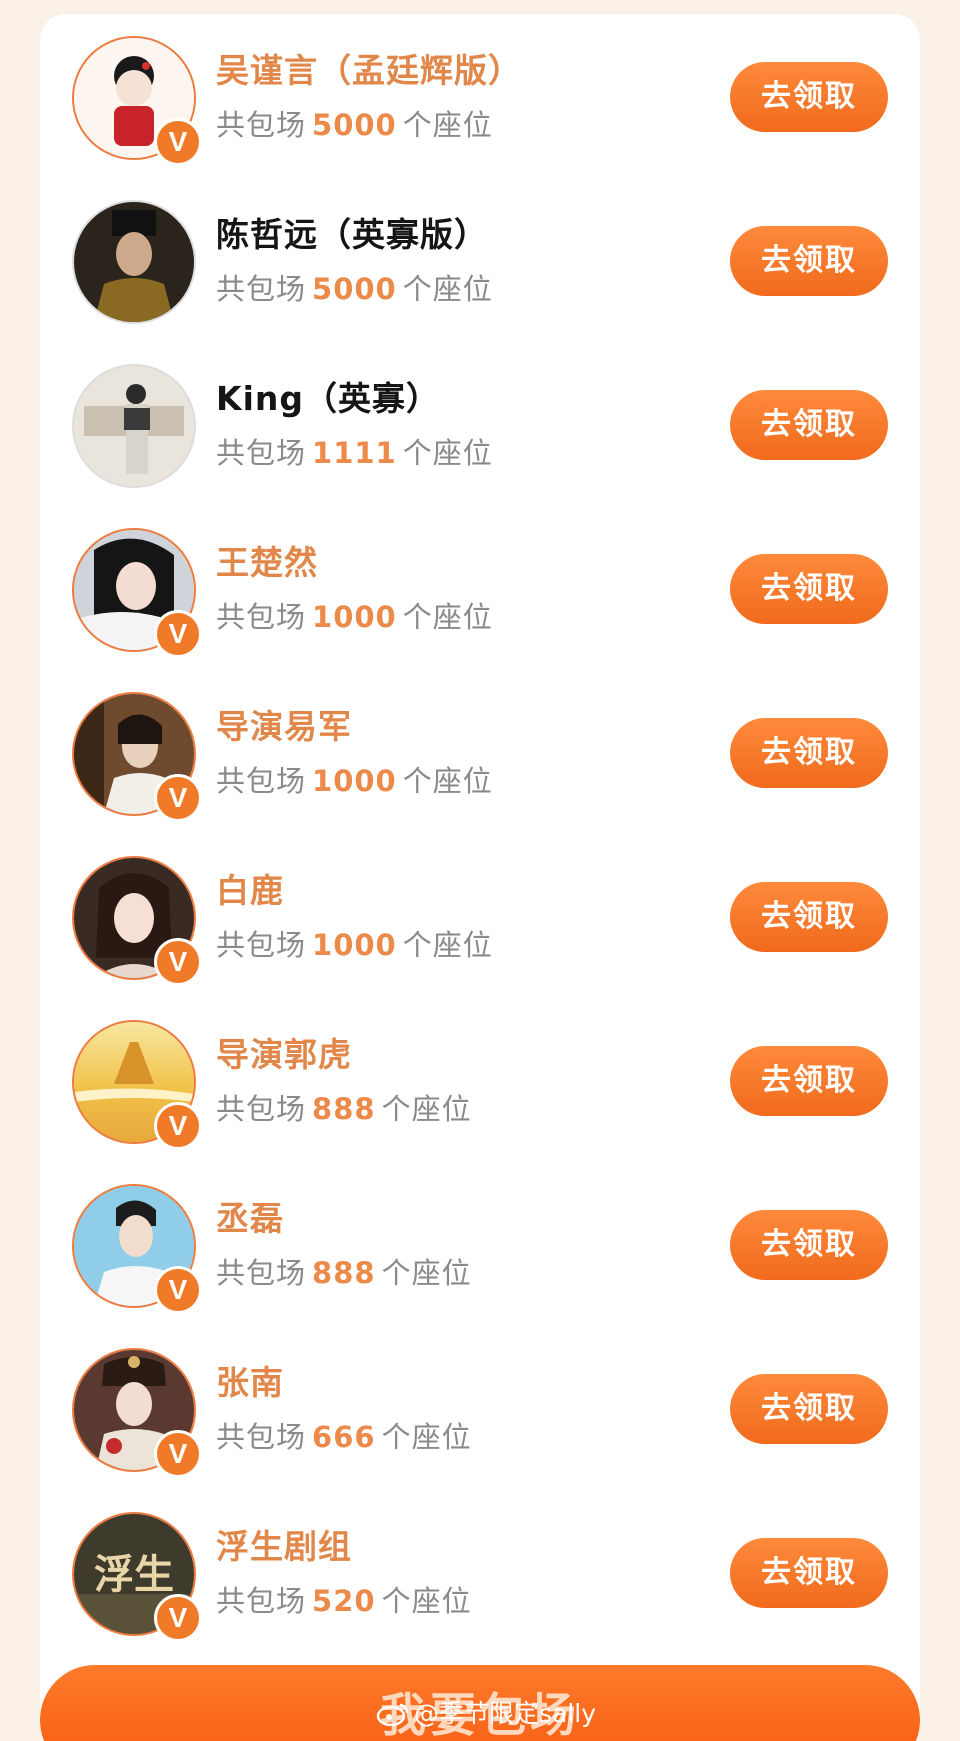 The image size is (960, 1741). I want to click on list-item: 陈哲远（英寡版） 共包场 5000 个座位 去领取, so click(480, 260).